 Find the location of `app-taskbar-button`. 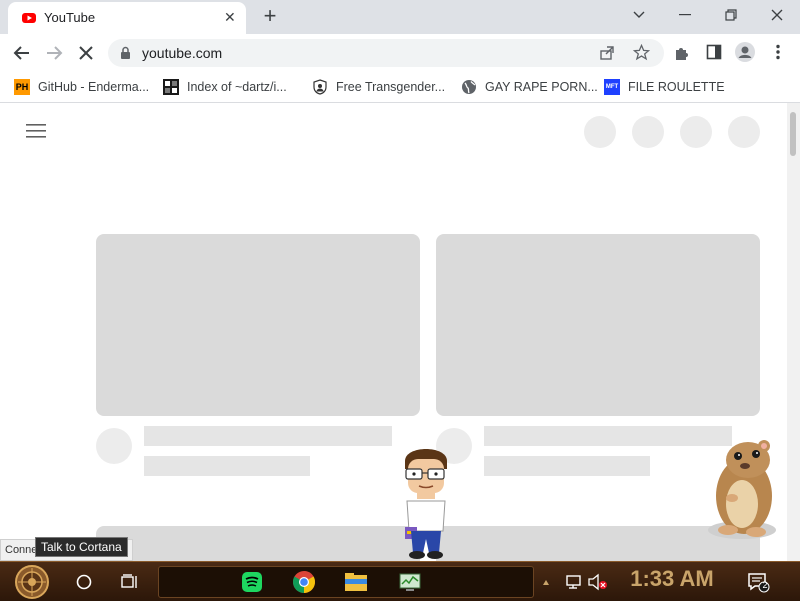

app-taskbar-button is located at coordinates (410, 582).